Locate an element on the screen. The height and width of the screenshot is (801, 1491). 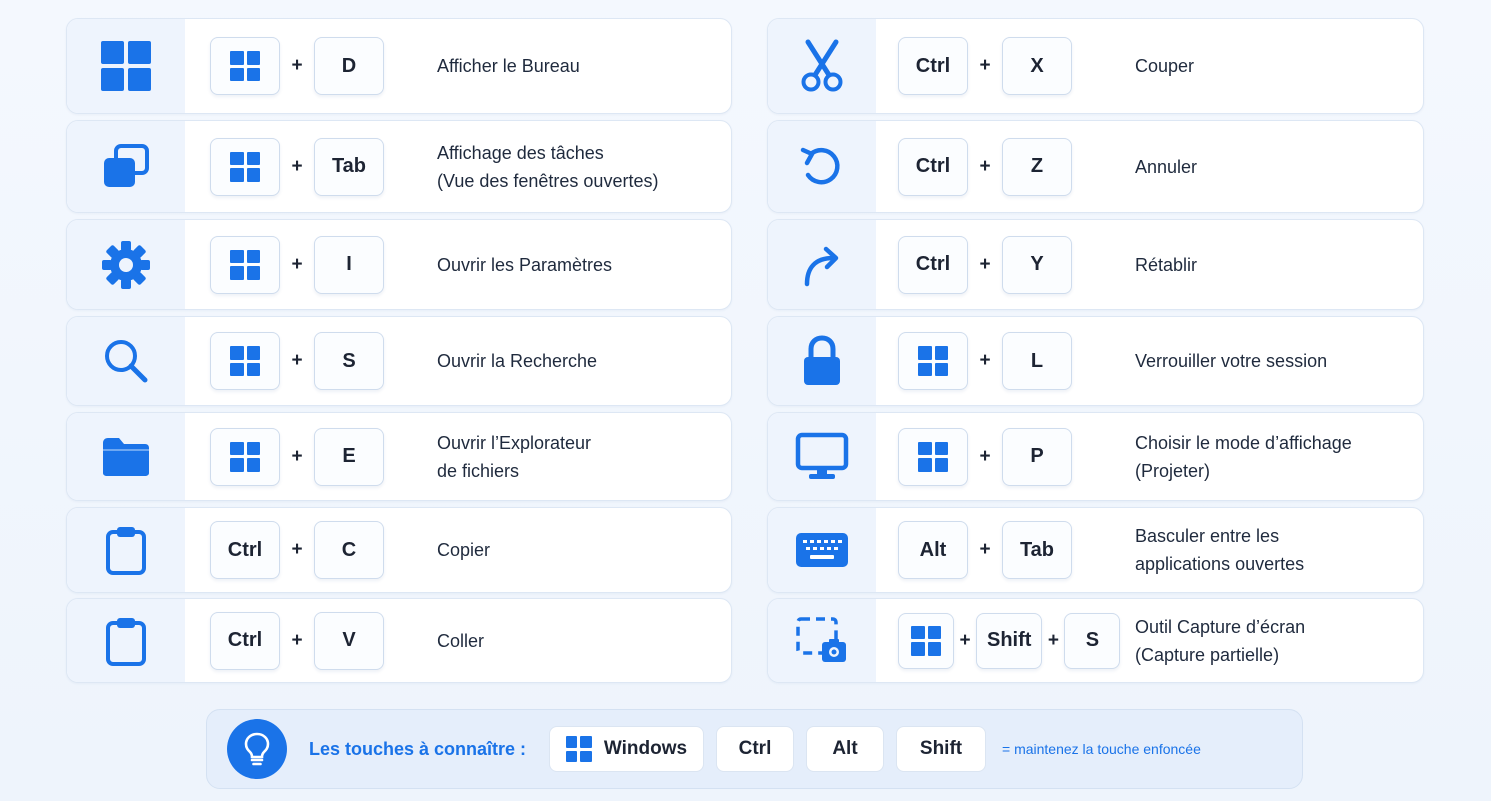
key-combination: Ctrl + V is located at coordinates (323, 640).